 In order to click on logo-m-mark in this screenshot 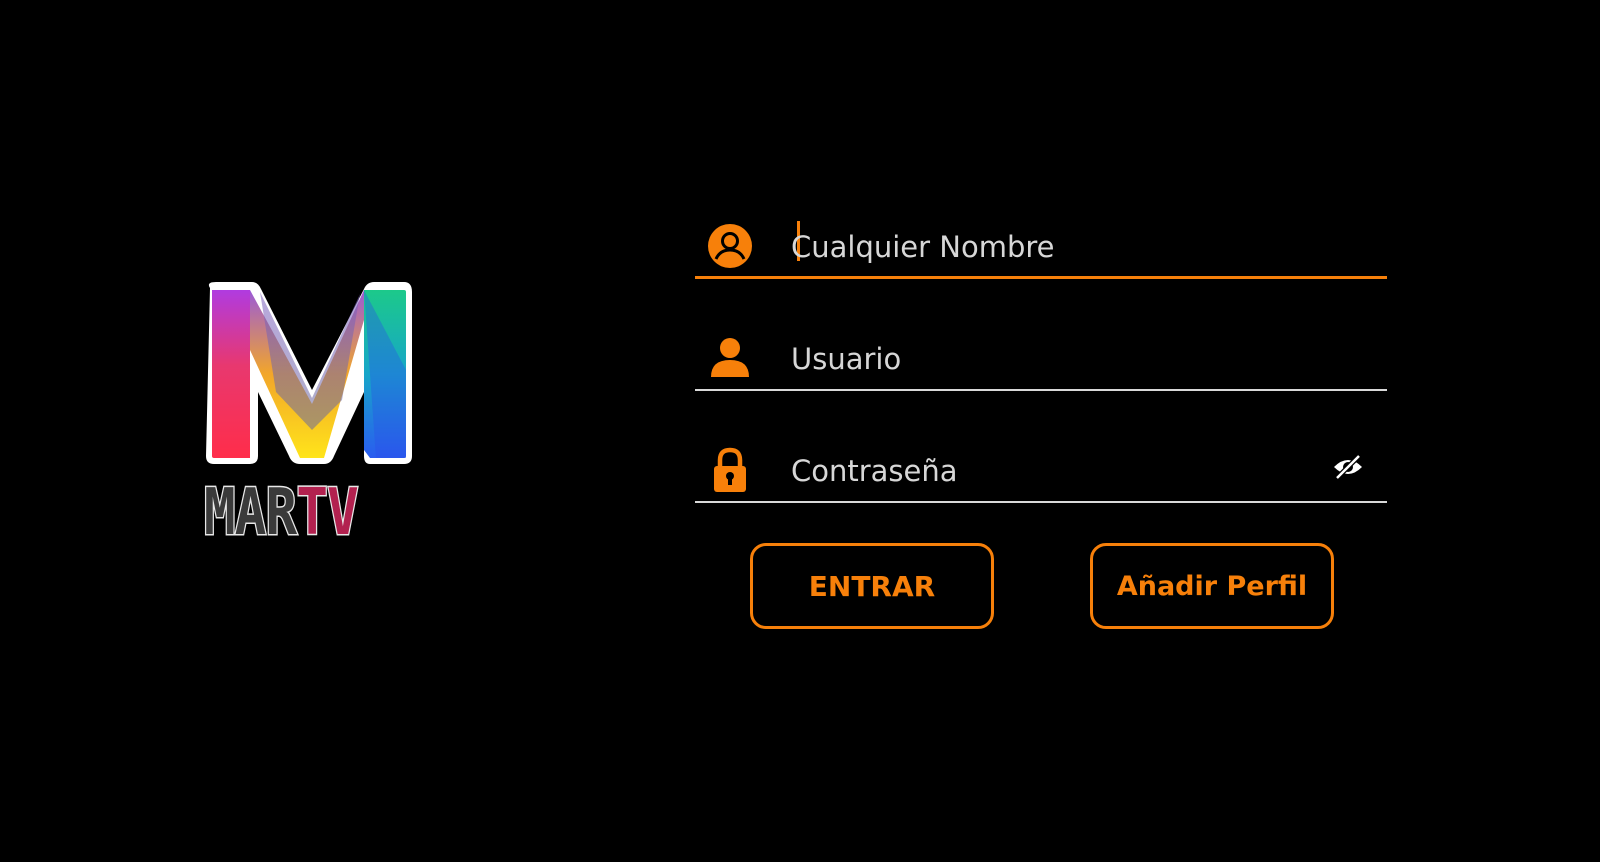, I will do `click(309, 373)`.